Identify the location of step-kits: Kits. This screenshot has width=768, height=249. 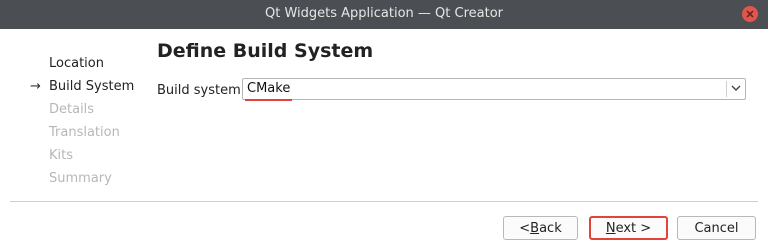
(61, 155).